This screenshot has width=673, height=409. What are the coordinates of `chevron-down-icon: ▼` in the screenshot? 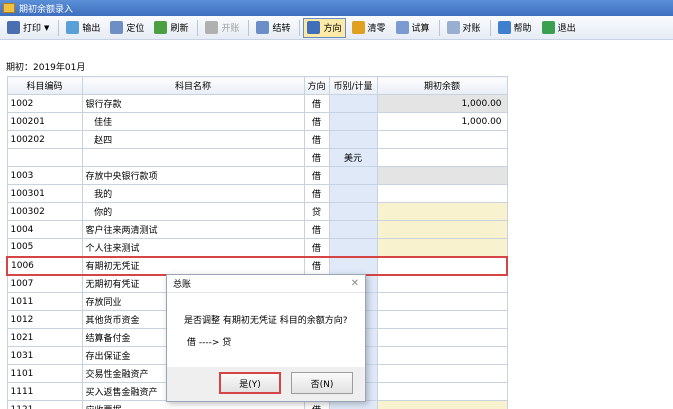 It's located at (46, 28).